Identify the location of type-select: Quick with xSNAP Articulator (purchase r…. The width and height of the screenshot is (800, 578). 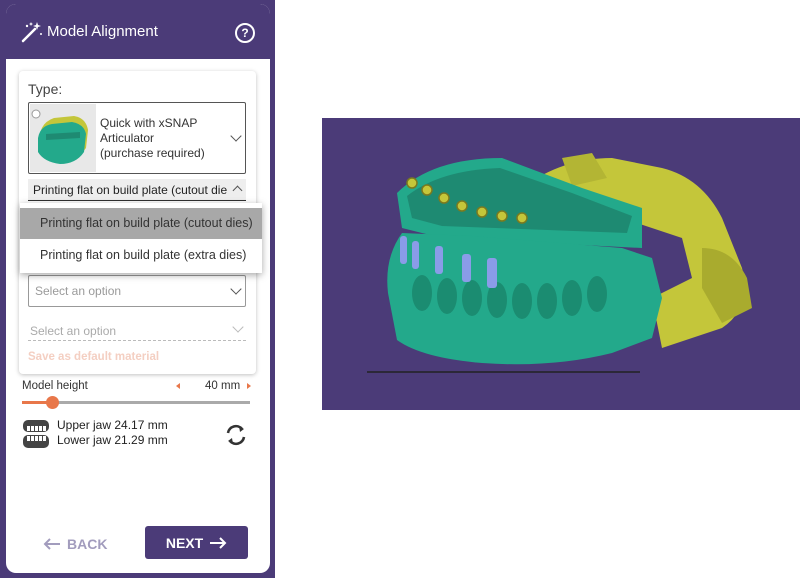
(137, 138).